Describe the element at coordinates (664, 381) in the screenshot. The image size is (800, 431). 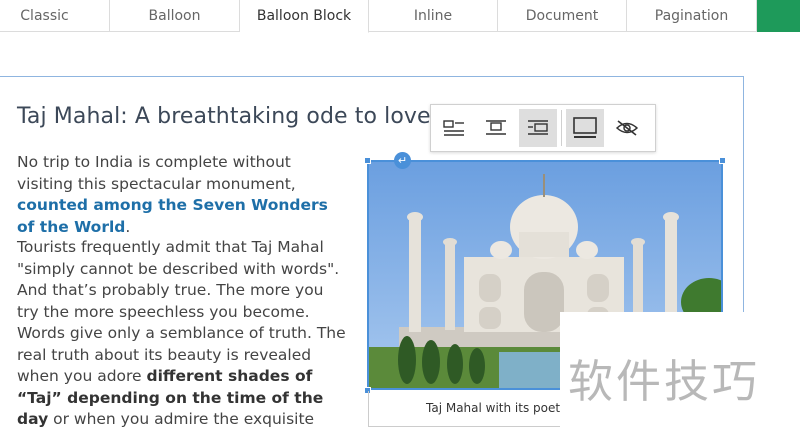
I see `watermark-text: 软件技巧` at that location.